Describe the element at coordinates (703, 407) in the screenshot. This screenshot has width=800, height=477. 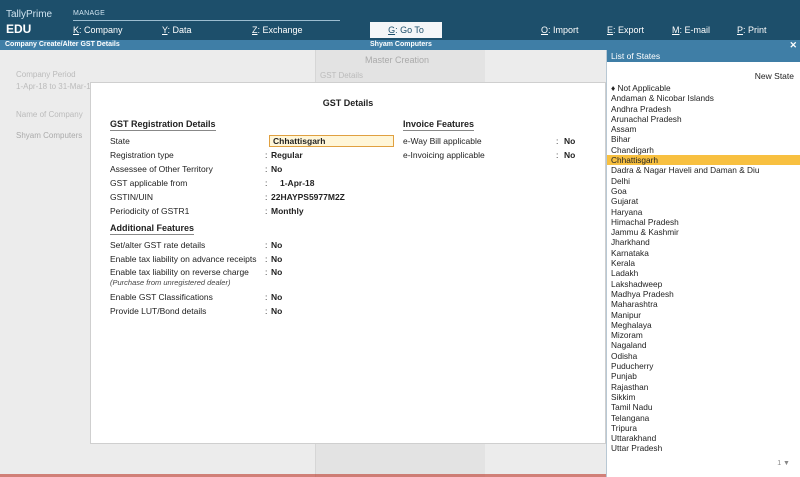
I see `state-list-item: Tamil Nadu` at that location.